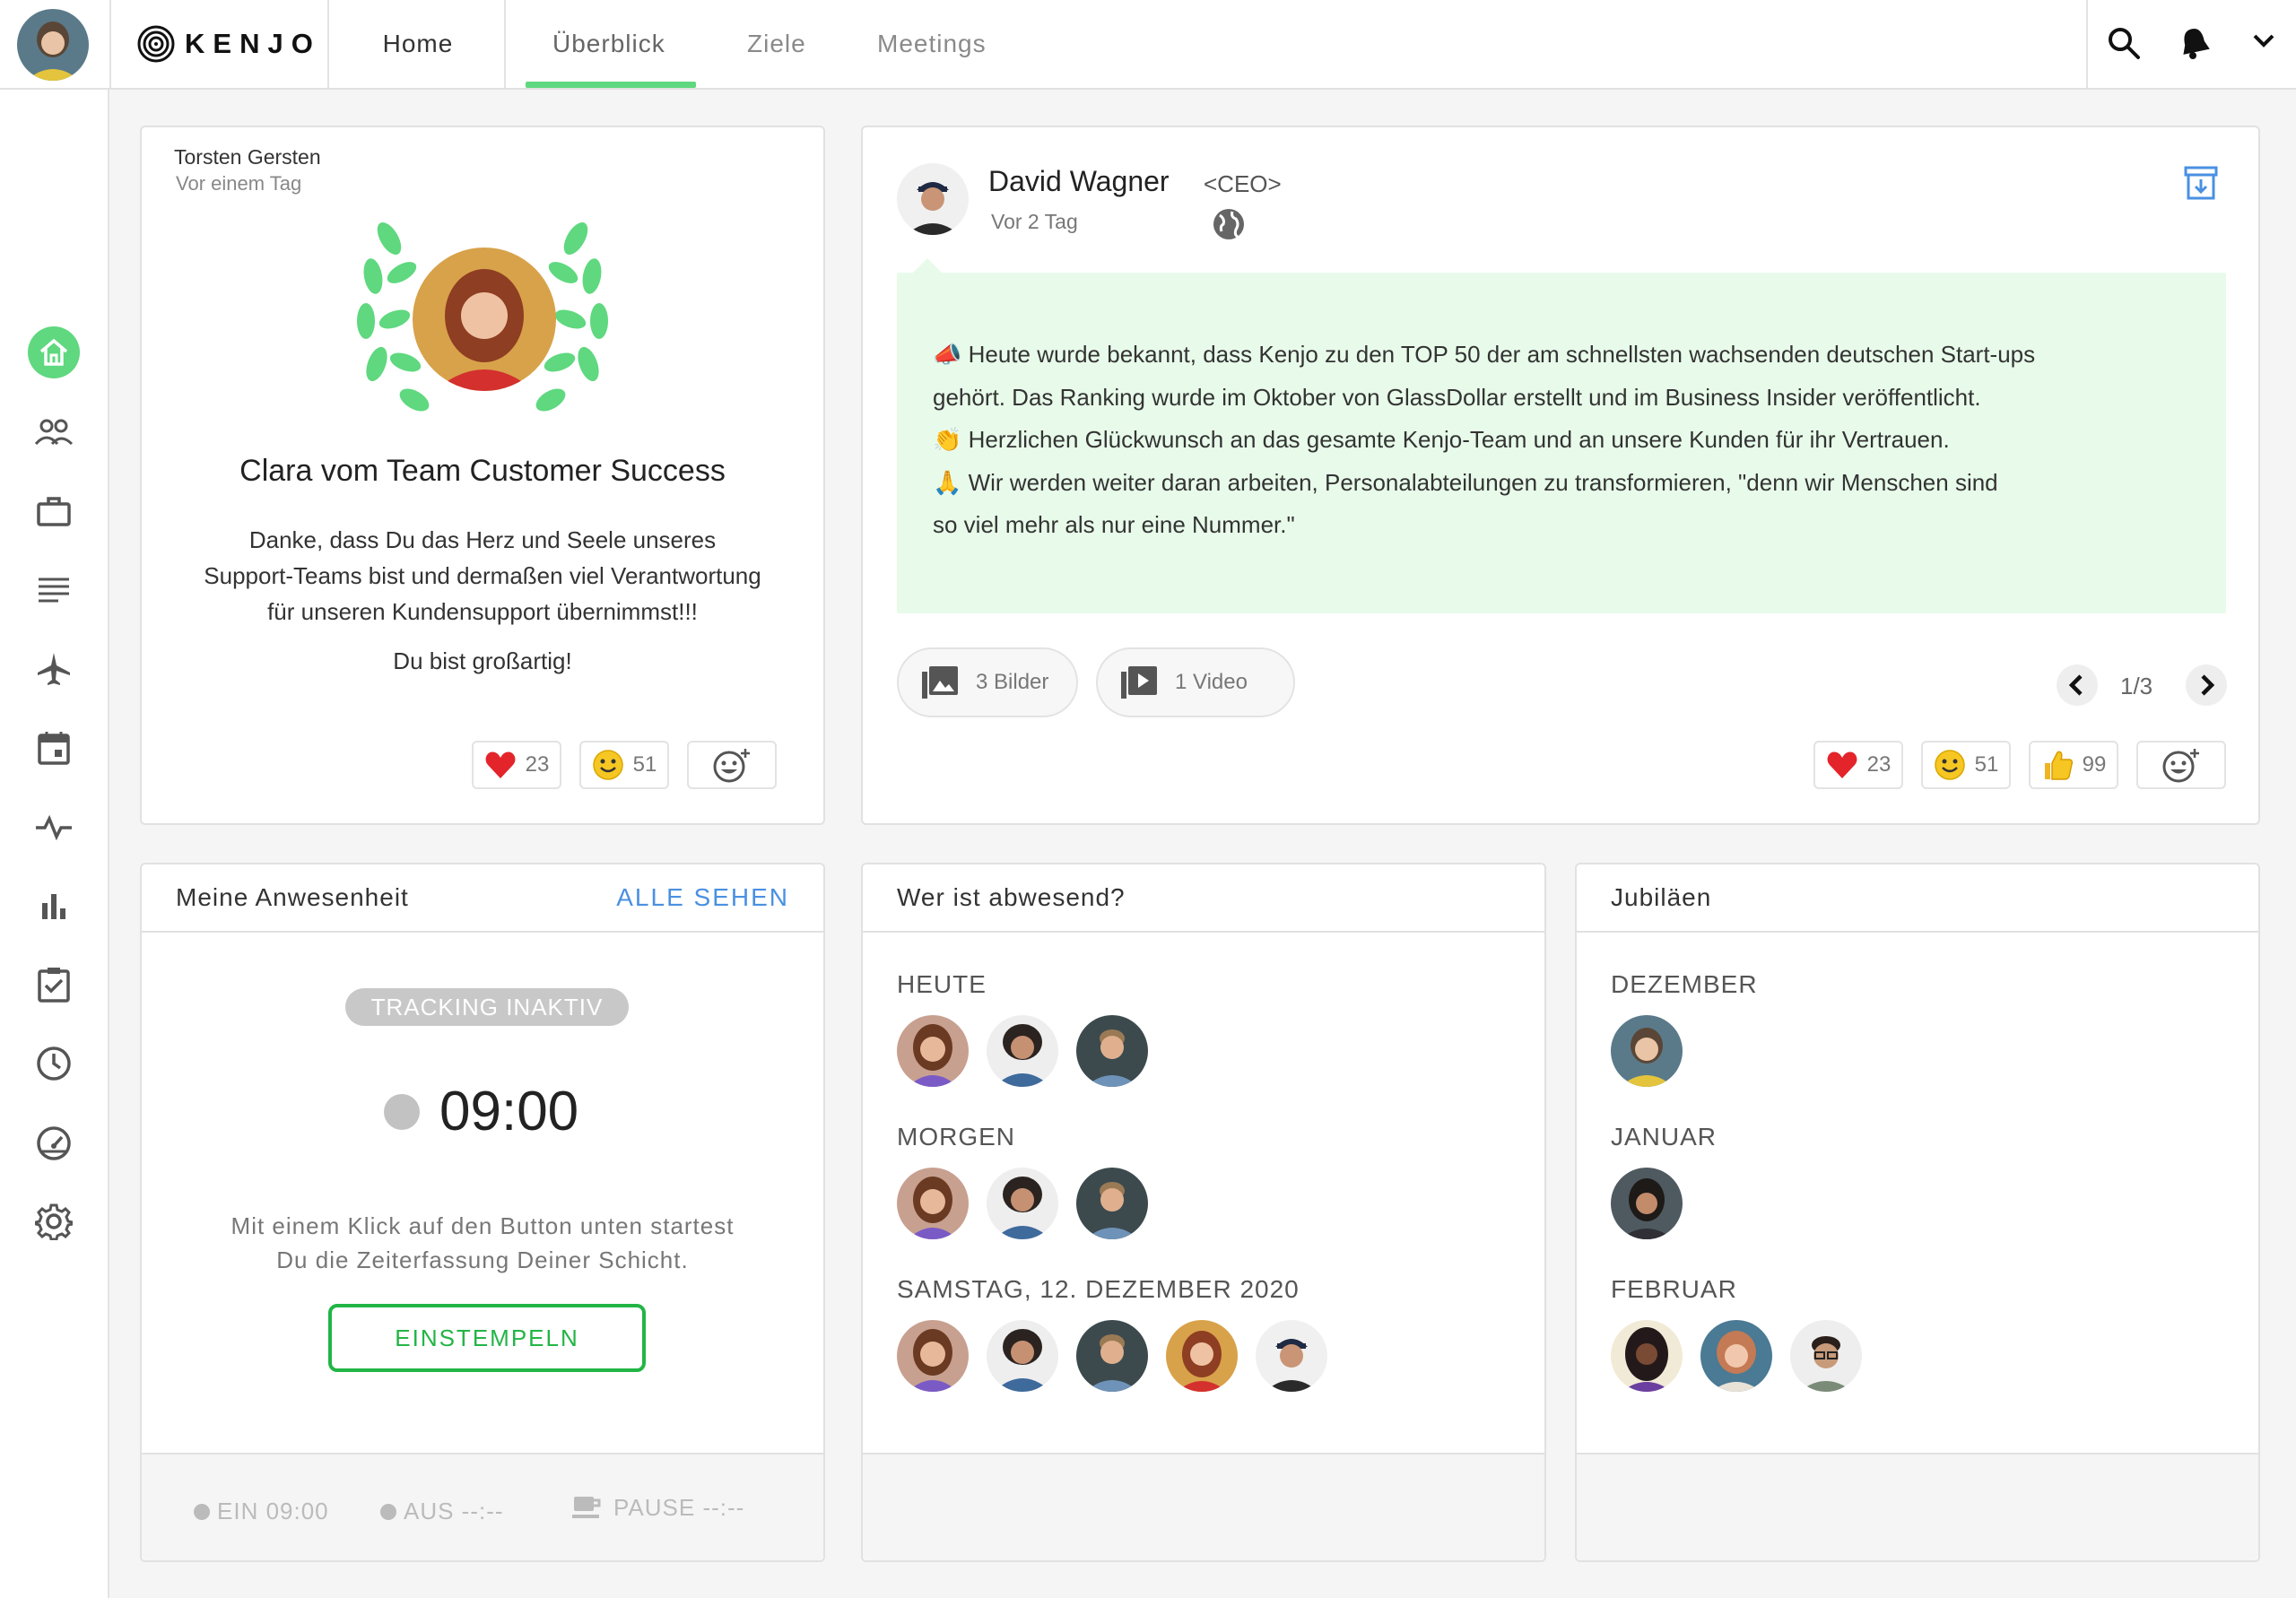 This screenshot has width=2296, height=1598. I want to click on images-label: 3 Bilder, so click(1012, 682).